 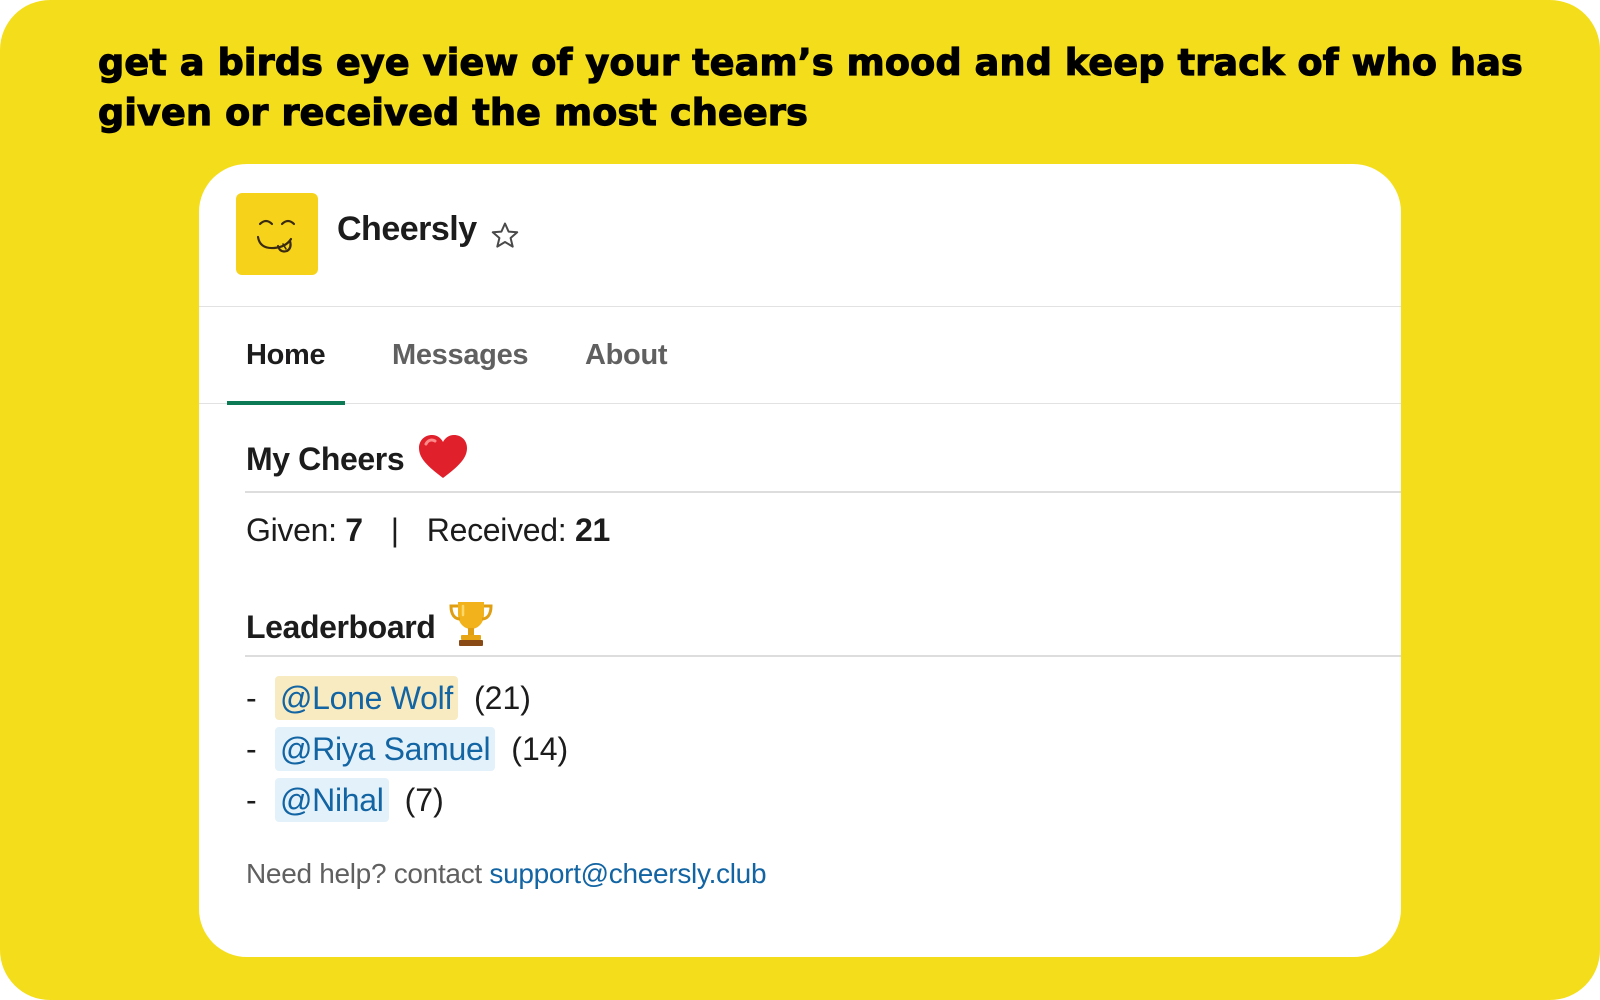 I want to click on cheers-stats: Given: 7 | Received: 21, so click(x=428, y=530).